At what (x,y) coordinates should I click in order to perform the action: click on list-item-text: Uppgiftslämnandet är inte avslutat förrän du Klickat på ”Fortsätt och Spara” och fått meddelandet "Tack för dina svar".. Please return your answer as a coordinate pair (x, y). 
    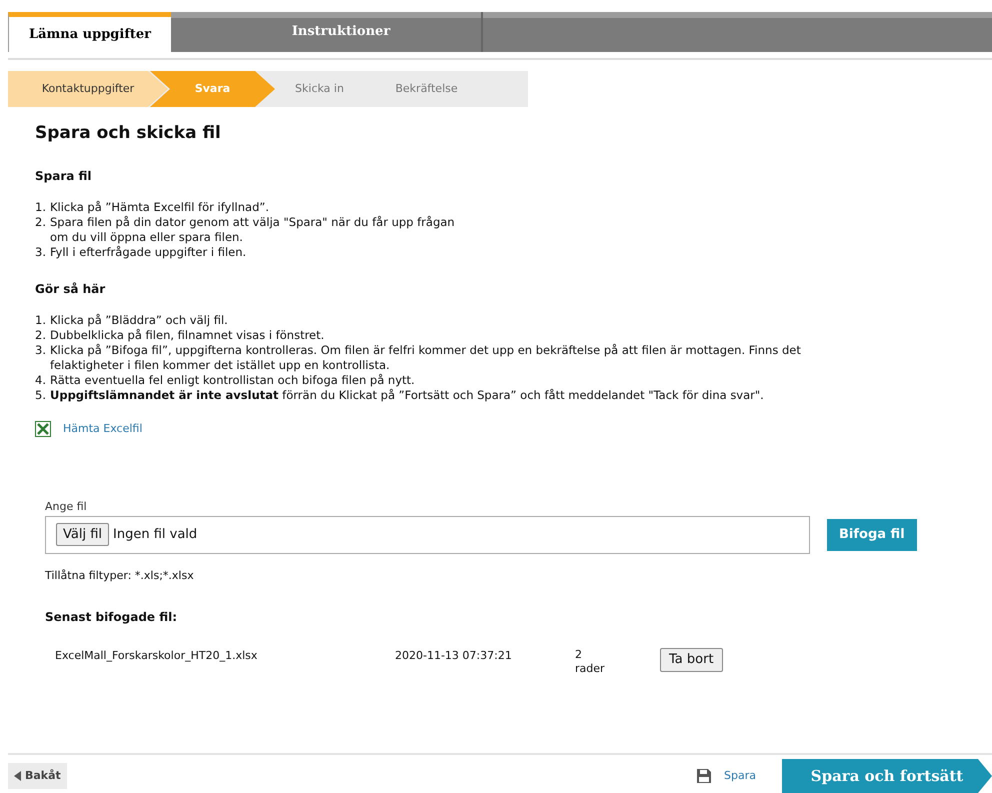
    Looking at the image, I should click on (407, 395).